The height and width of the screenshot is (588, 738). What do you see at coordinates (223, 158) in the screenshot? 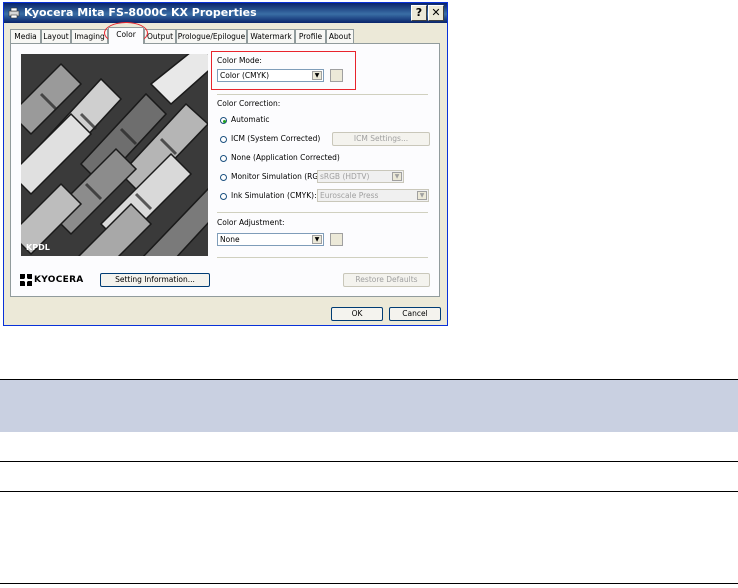
I see `none-radio` at bounding box center [223, 158].